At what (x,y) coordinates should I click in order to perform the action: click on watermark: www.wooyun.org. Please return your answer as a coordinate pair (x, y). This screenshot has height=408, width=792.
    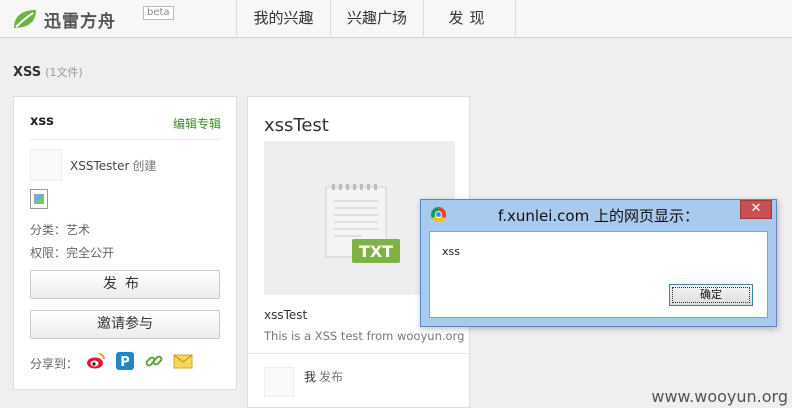
    Looking at the image, I should click on (719, 396).